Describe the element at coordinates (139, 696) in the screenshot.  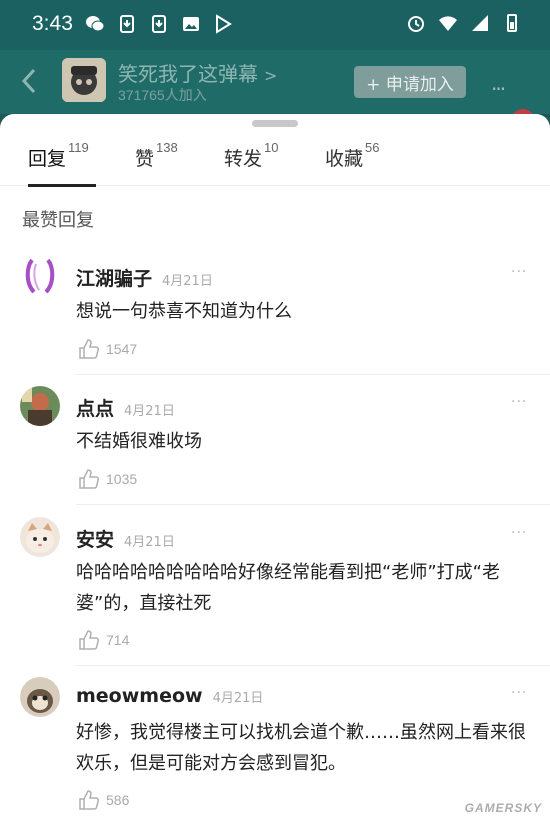
I see `author-name: meowmeow` at that location.